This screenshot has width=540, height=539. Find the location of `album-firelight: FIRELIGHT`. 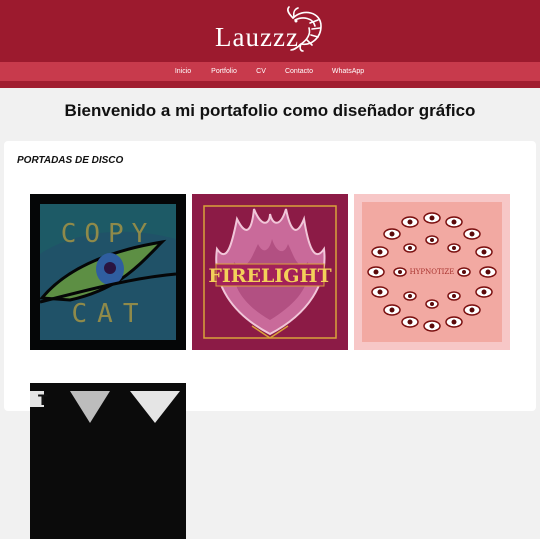

album-firelight: FIRELIGHT is located at coordinates (270, 272).